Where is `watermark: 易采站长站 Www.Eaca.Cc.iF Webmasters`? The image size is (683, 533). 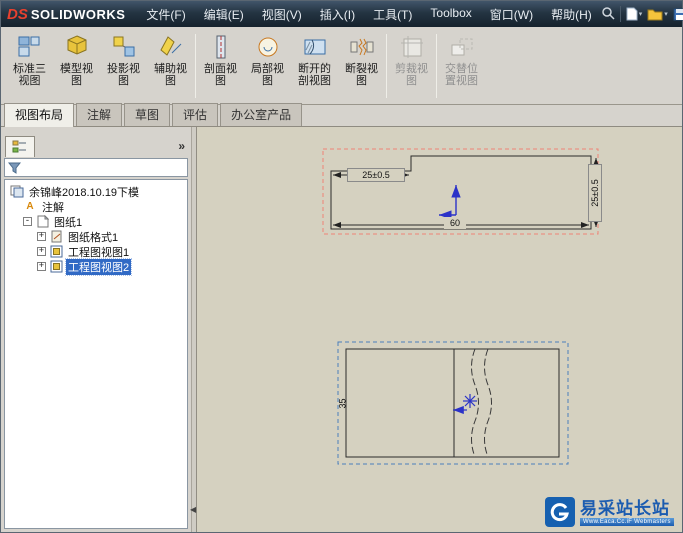 watermark: 易采站长站 Www.Eaca.Cc.iF Webmasters is located at coordinates (609, 512).